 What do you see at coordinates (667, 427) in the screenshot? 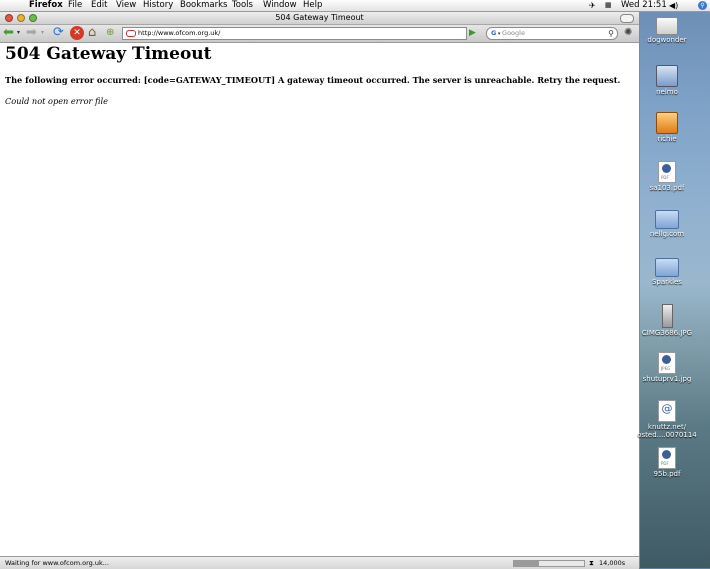
I see `desktop-icon-label: knuttz.net/` at bounding box center [667, 427].